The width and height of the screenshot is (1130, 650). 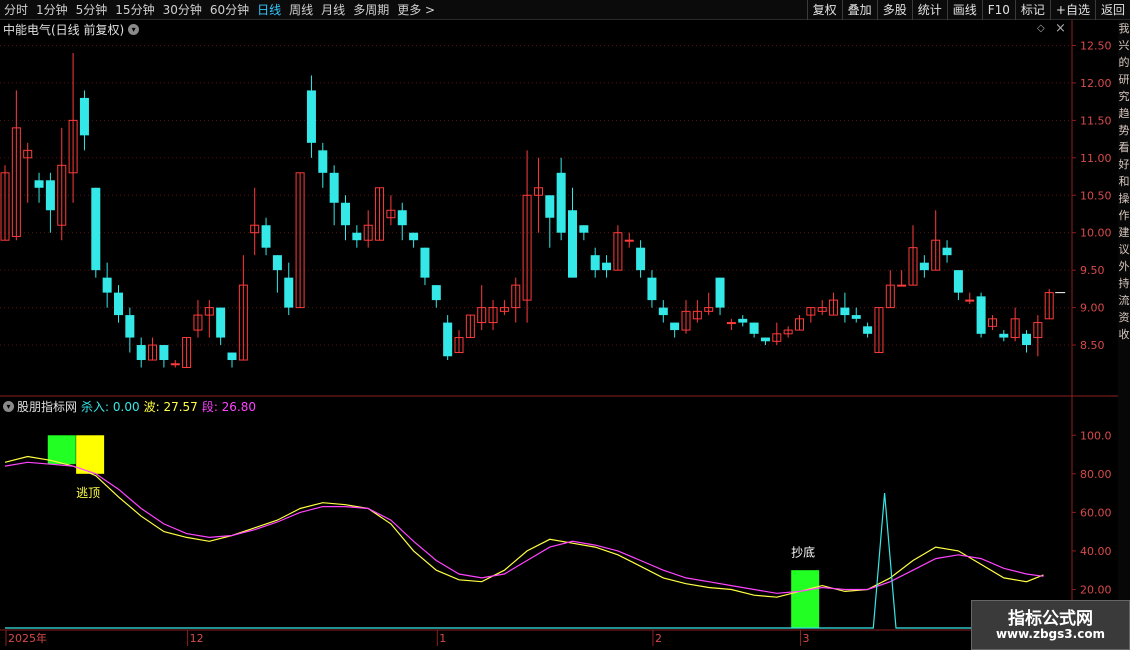 I want to click on buy-bottom-label: 抄底, so click(x=803, y=552).